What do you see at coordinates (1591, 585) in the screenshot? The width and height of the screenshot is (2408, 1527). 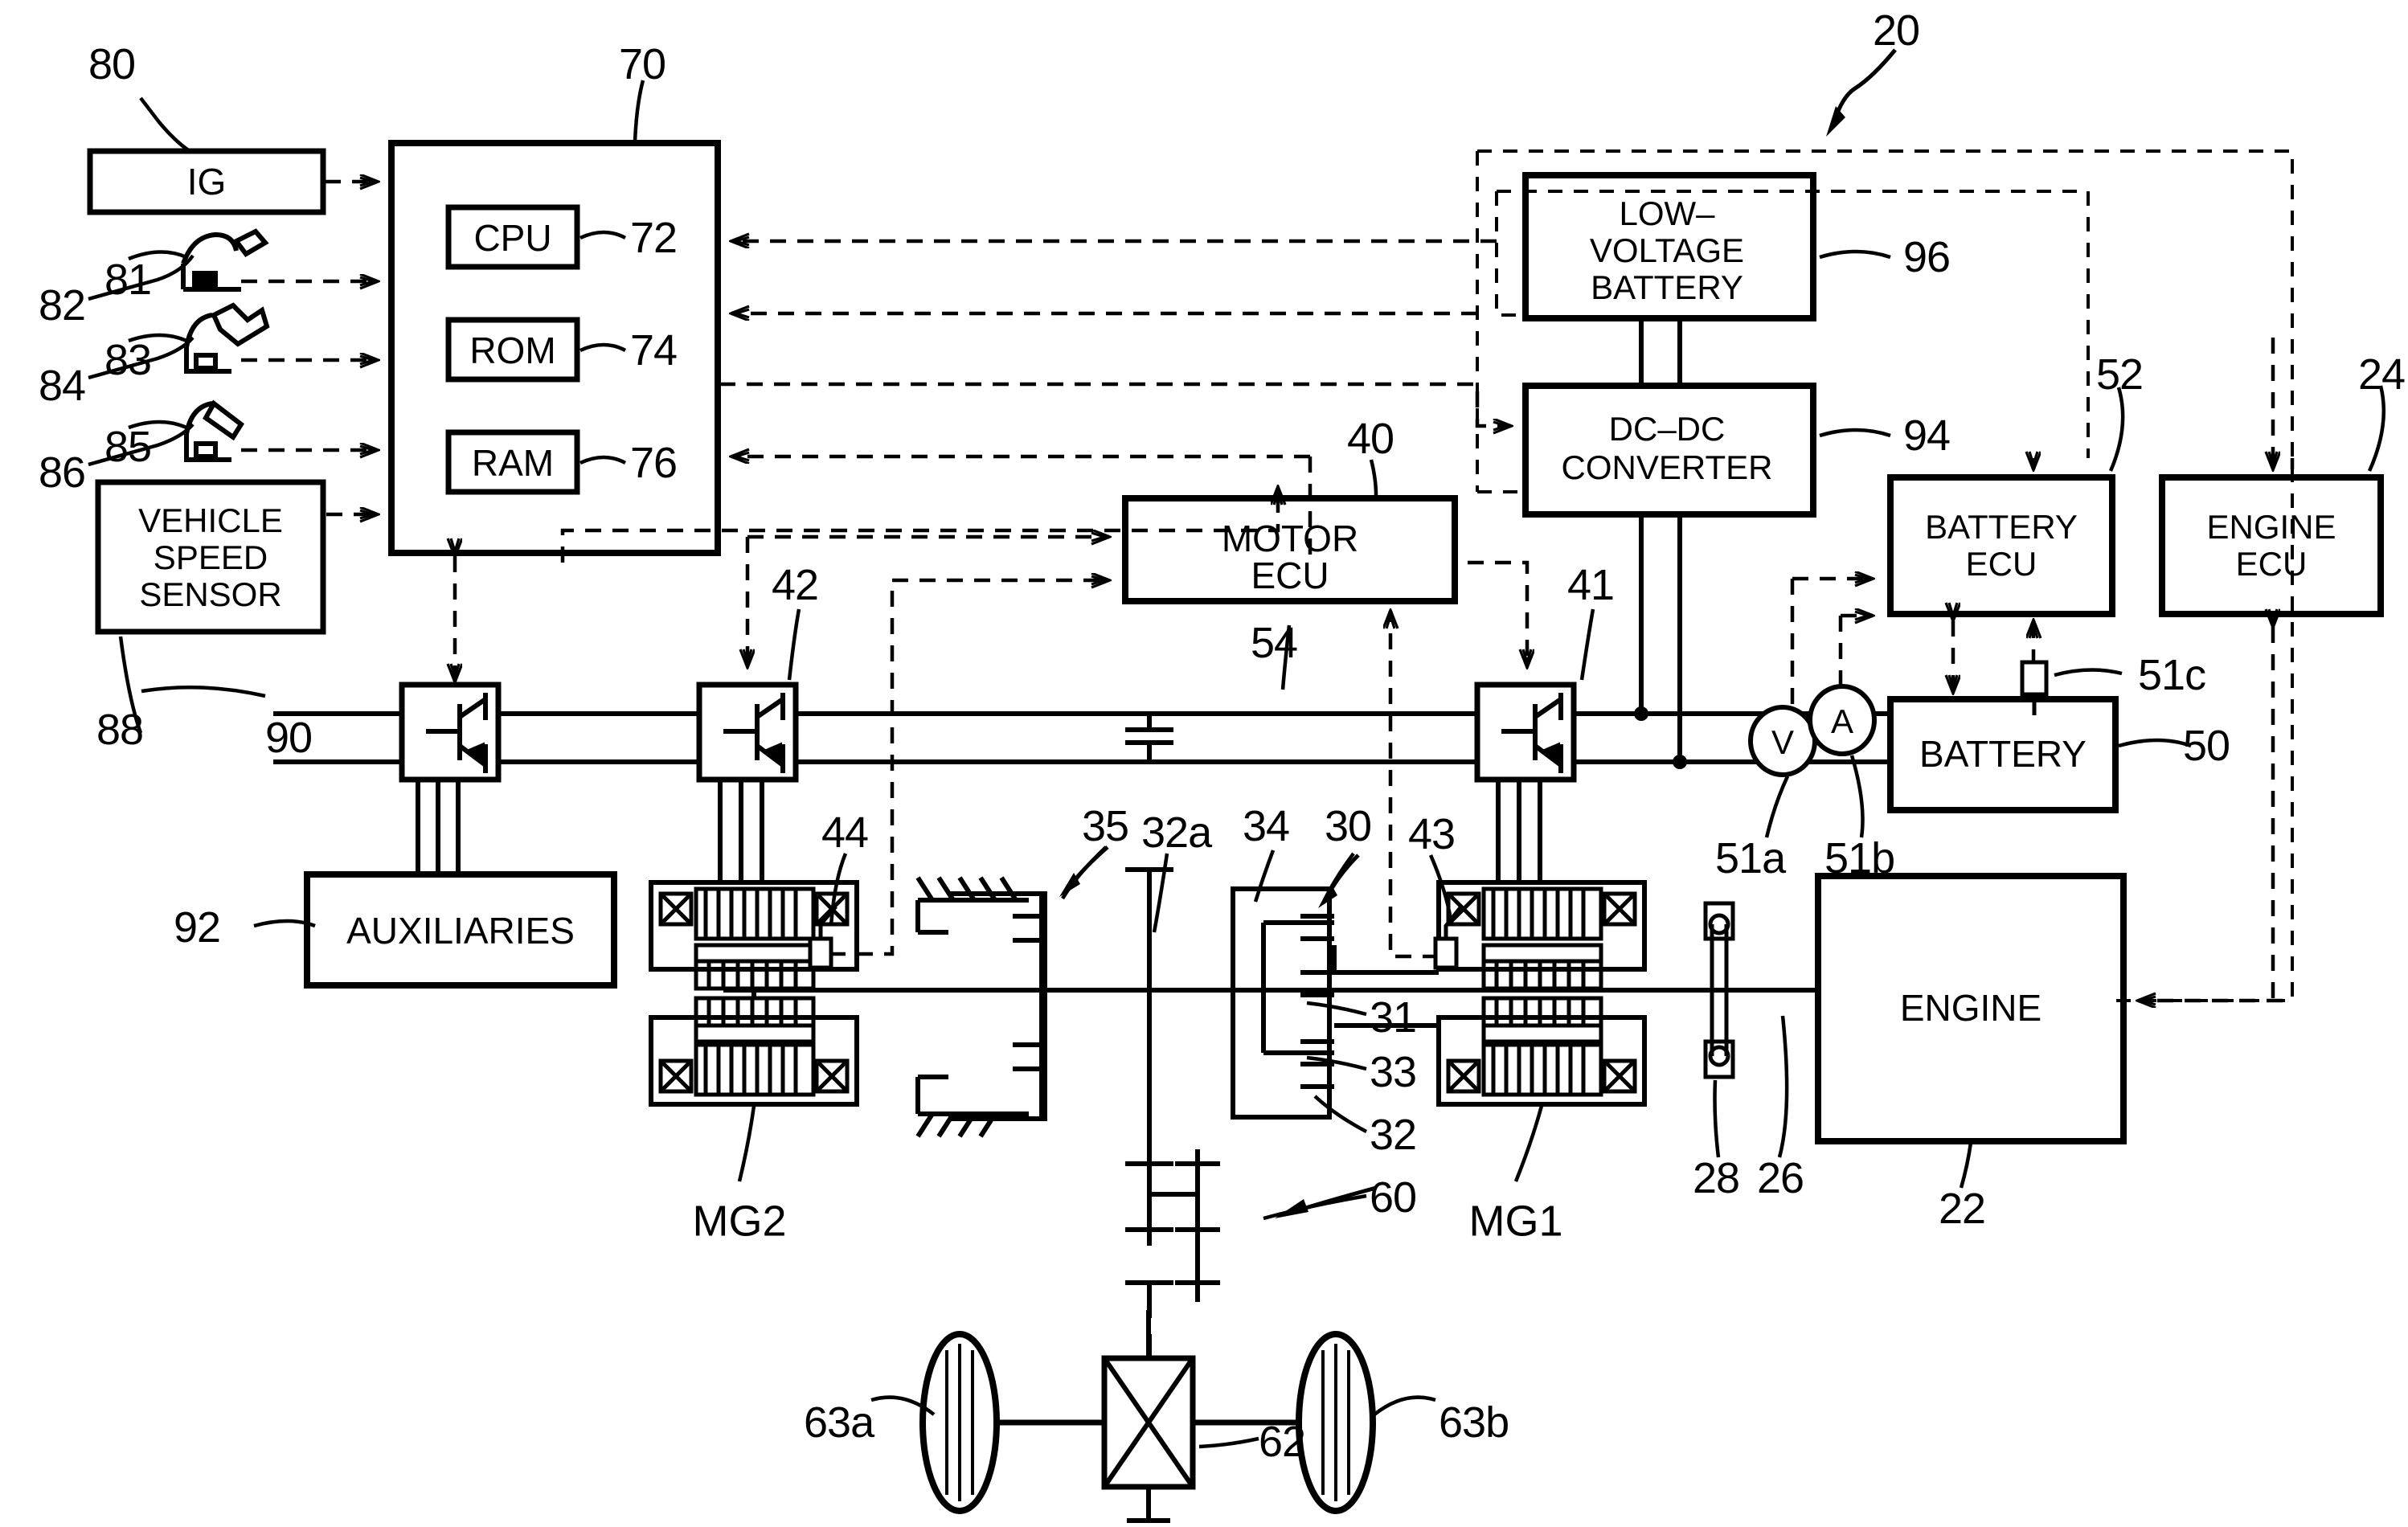 I see `ref-41: 41` at bounding box center [1591, 585].